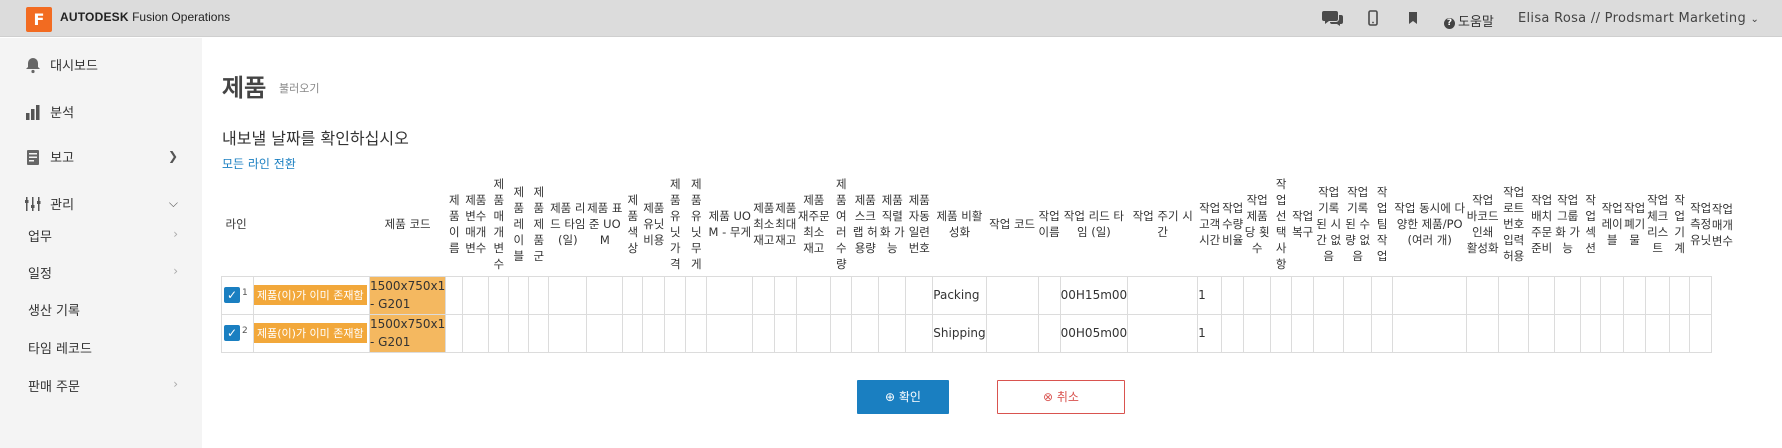 The height and width of the screenshot is (448, 1782). I want to click on op-code-cell: Shipping, so click(959, 333).